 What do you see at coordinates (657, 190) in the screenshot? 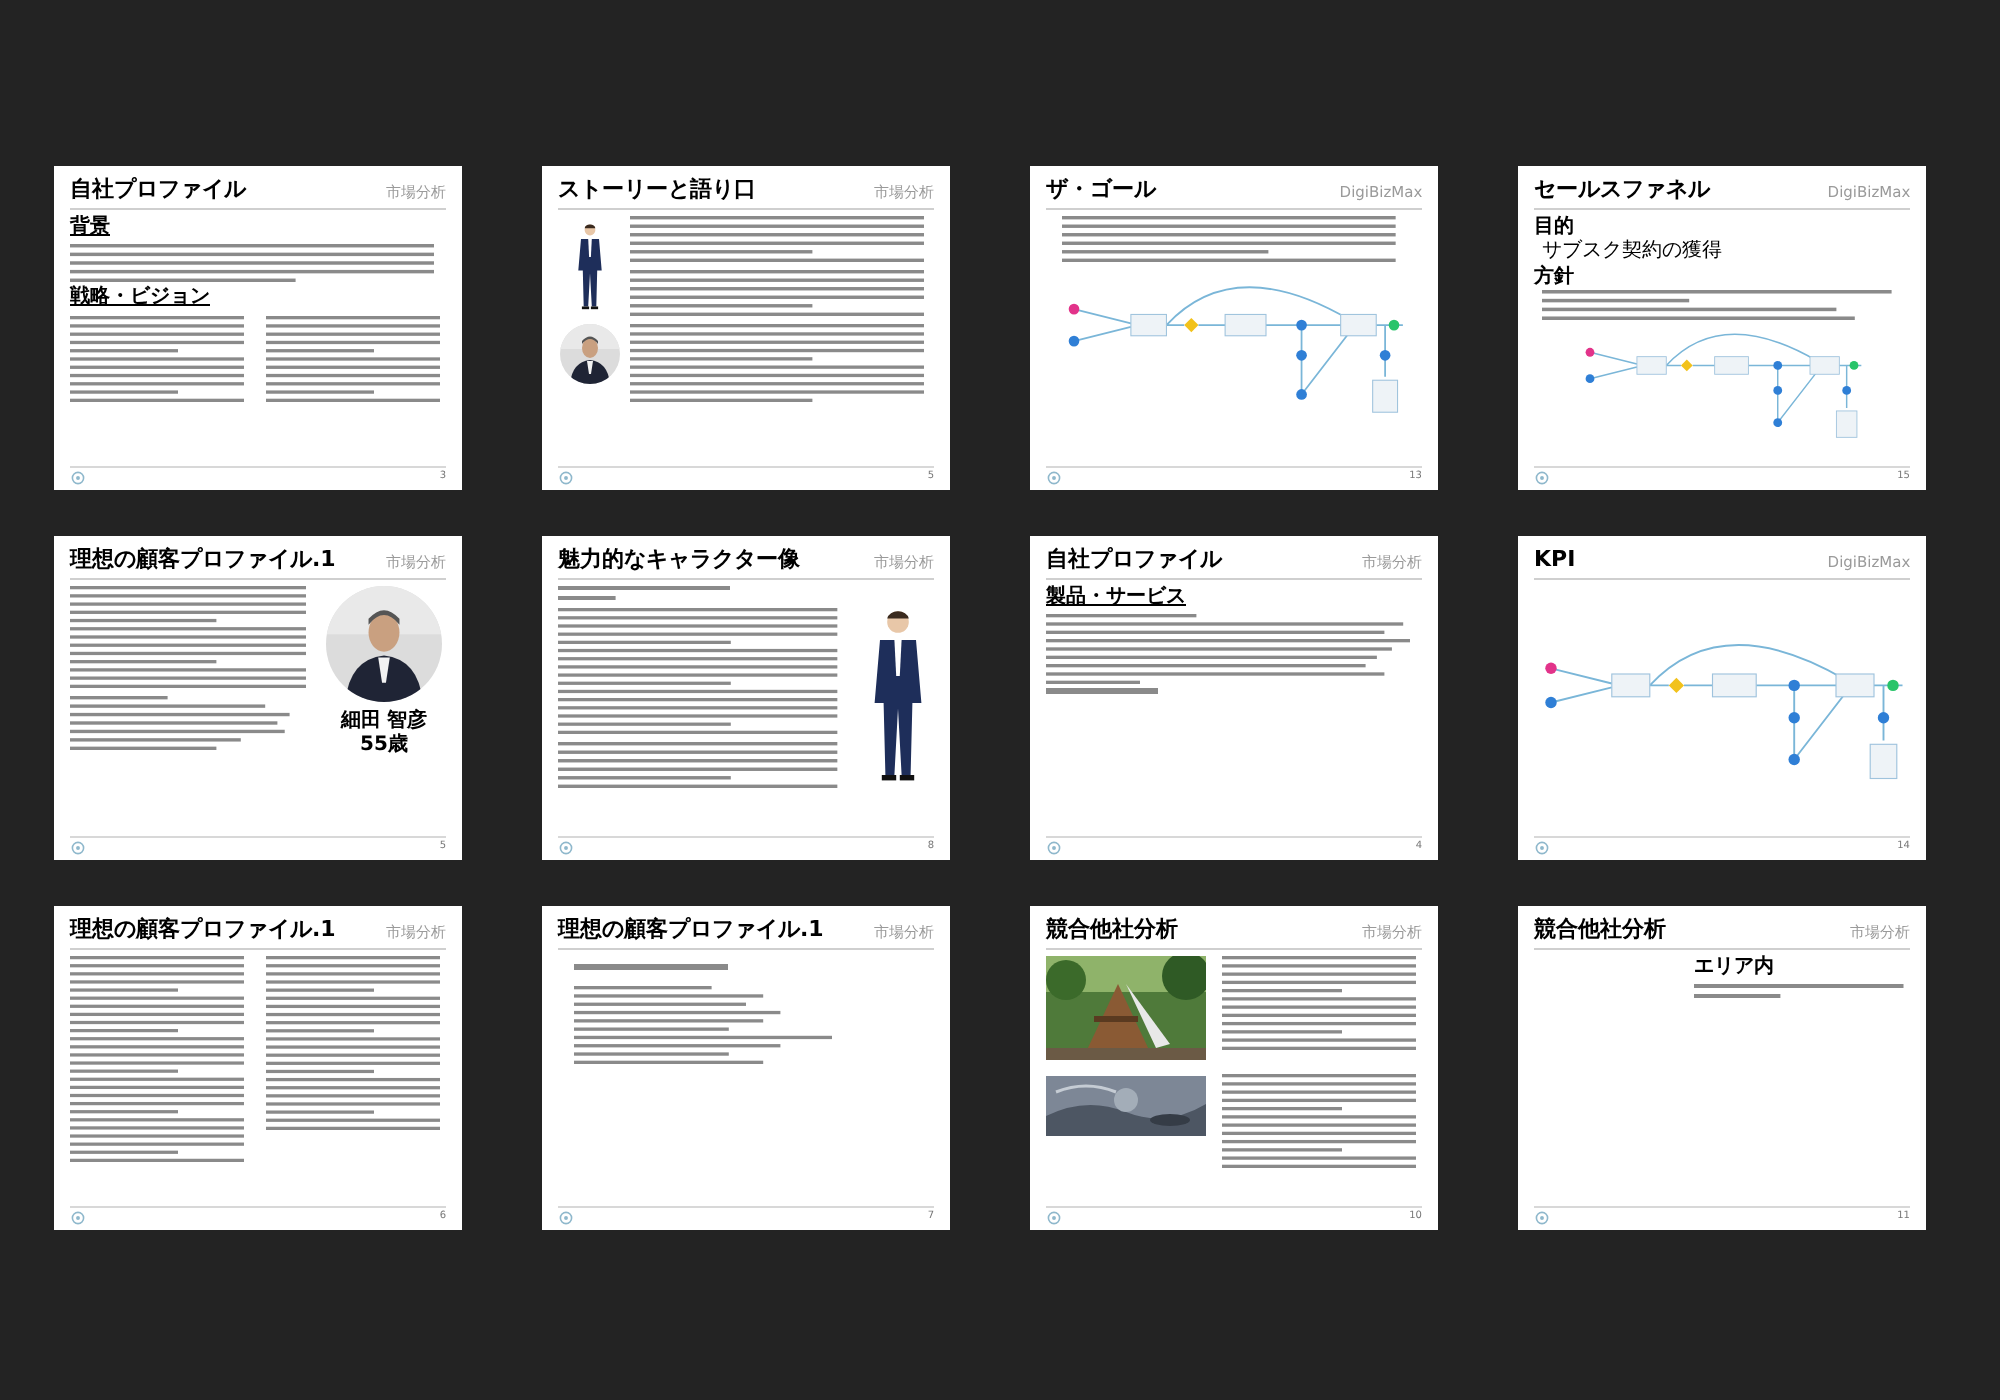
I see `slide-title: ストーリーと語り口` at bounding box center [657, 190].